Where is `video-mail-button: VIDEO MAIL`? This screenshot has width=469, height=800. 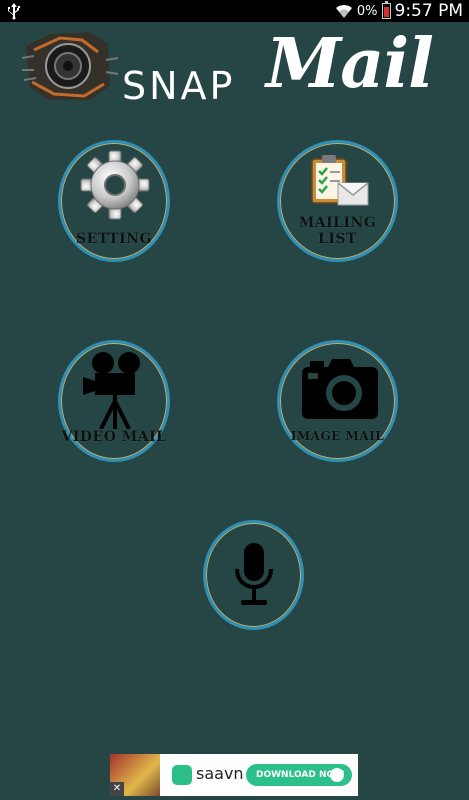 video-mail-button: VIDEO MAIL is located at coordinates (114, 401).